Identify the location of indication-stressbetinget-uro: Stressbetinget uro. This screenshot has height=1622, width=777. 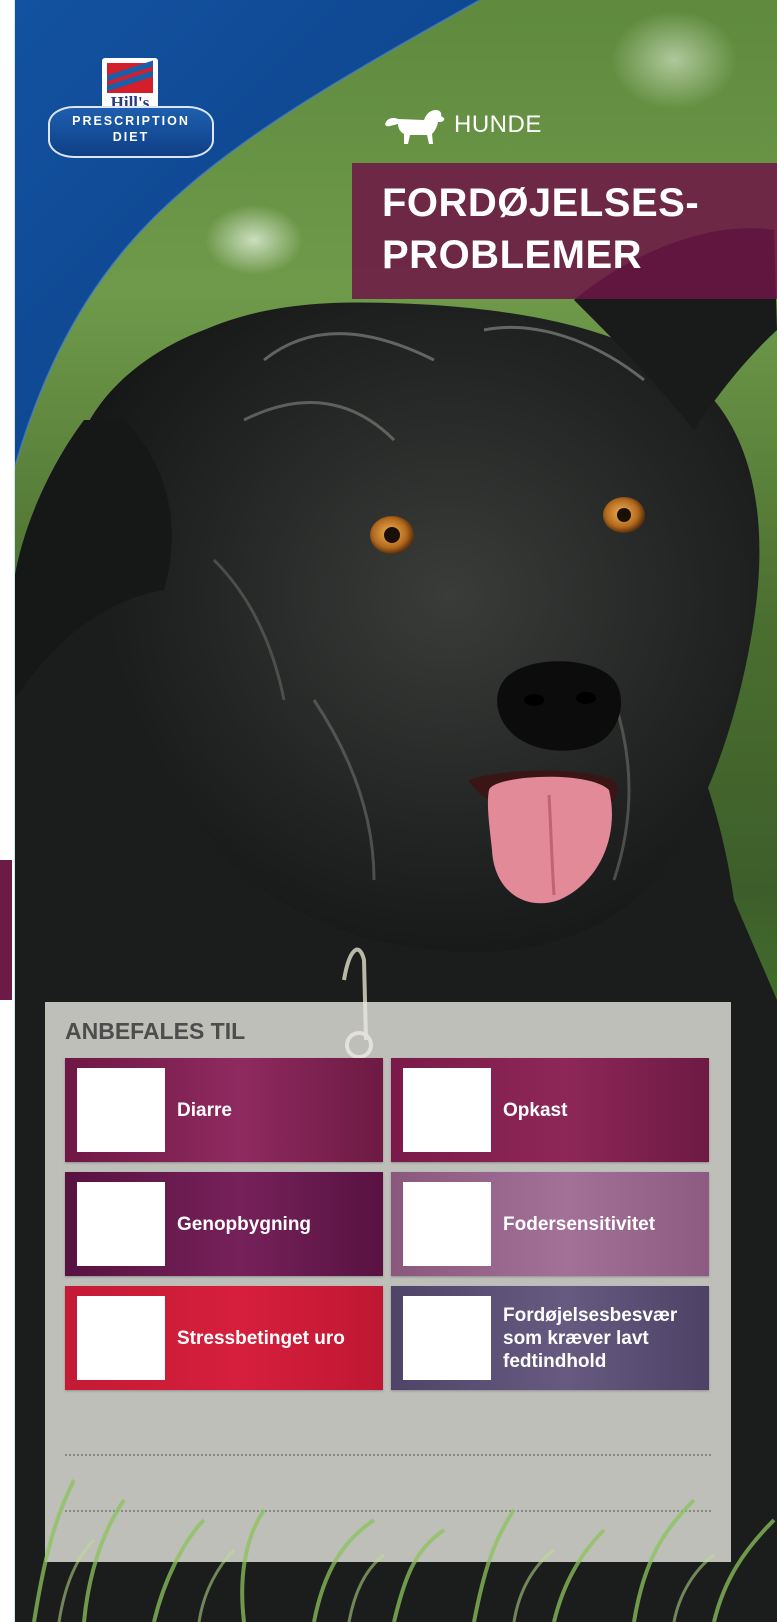
(224, 1338).